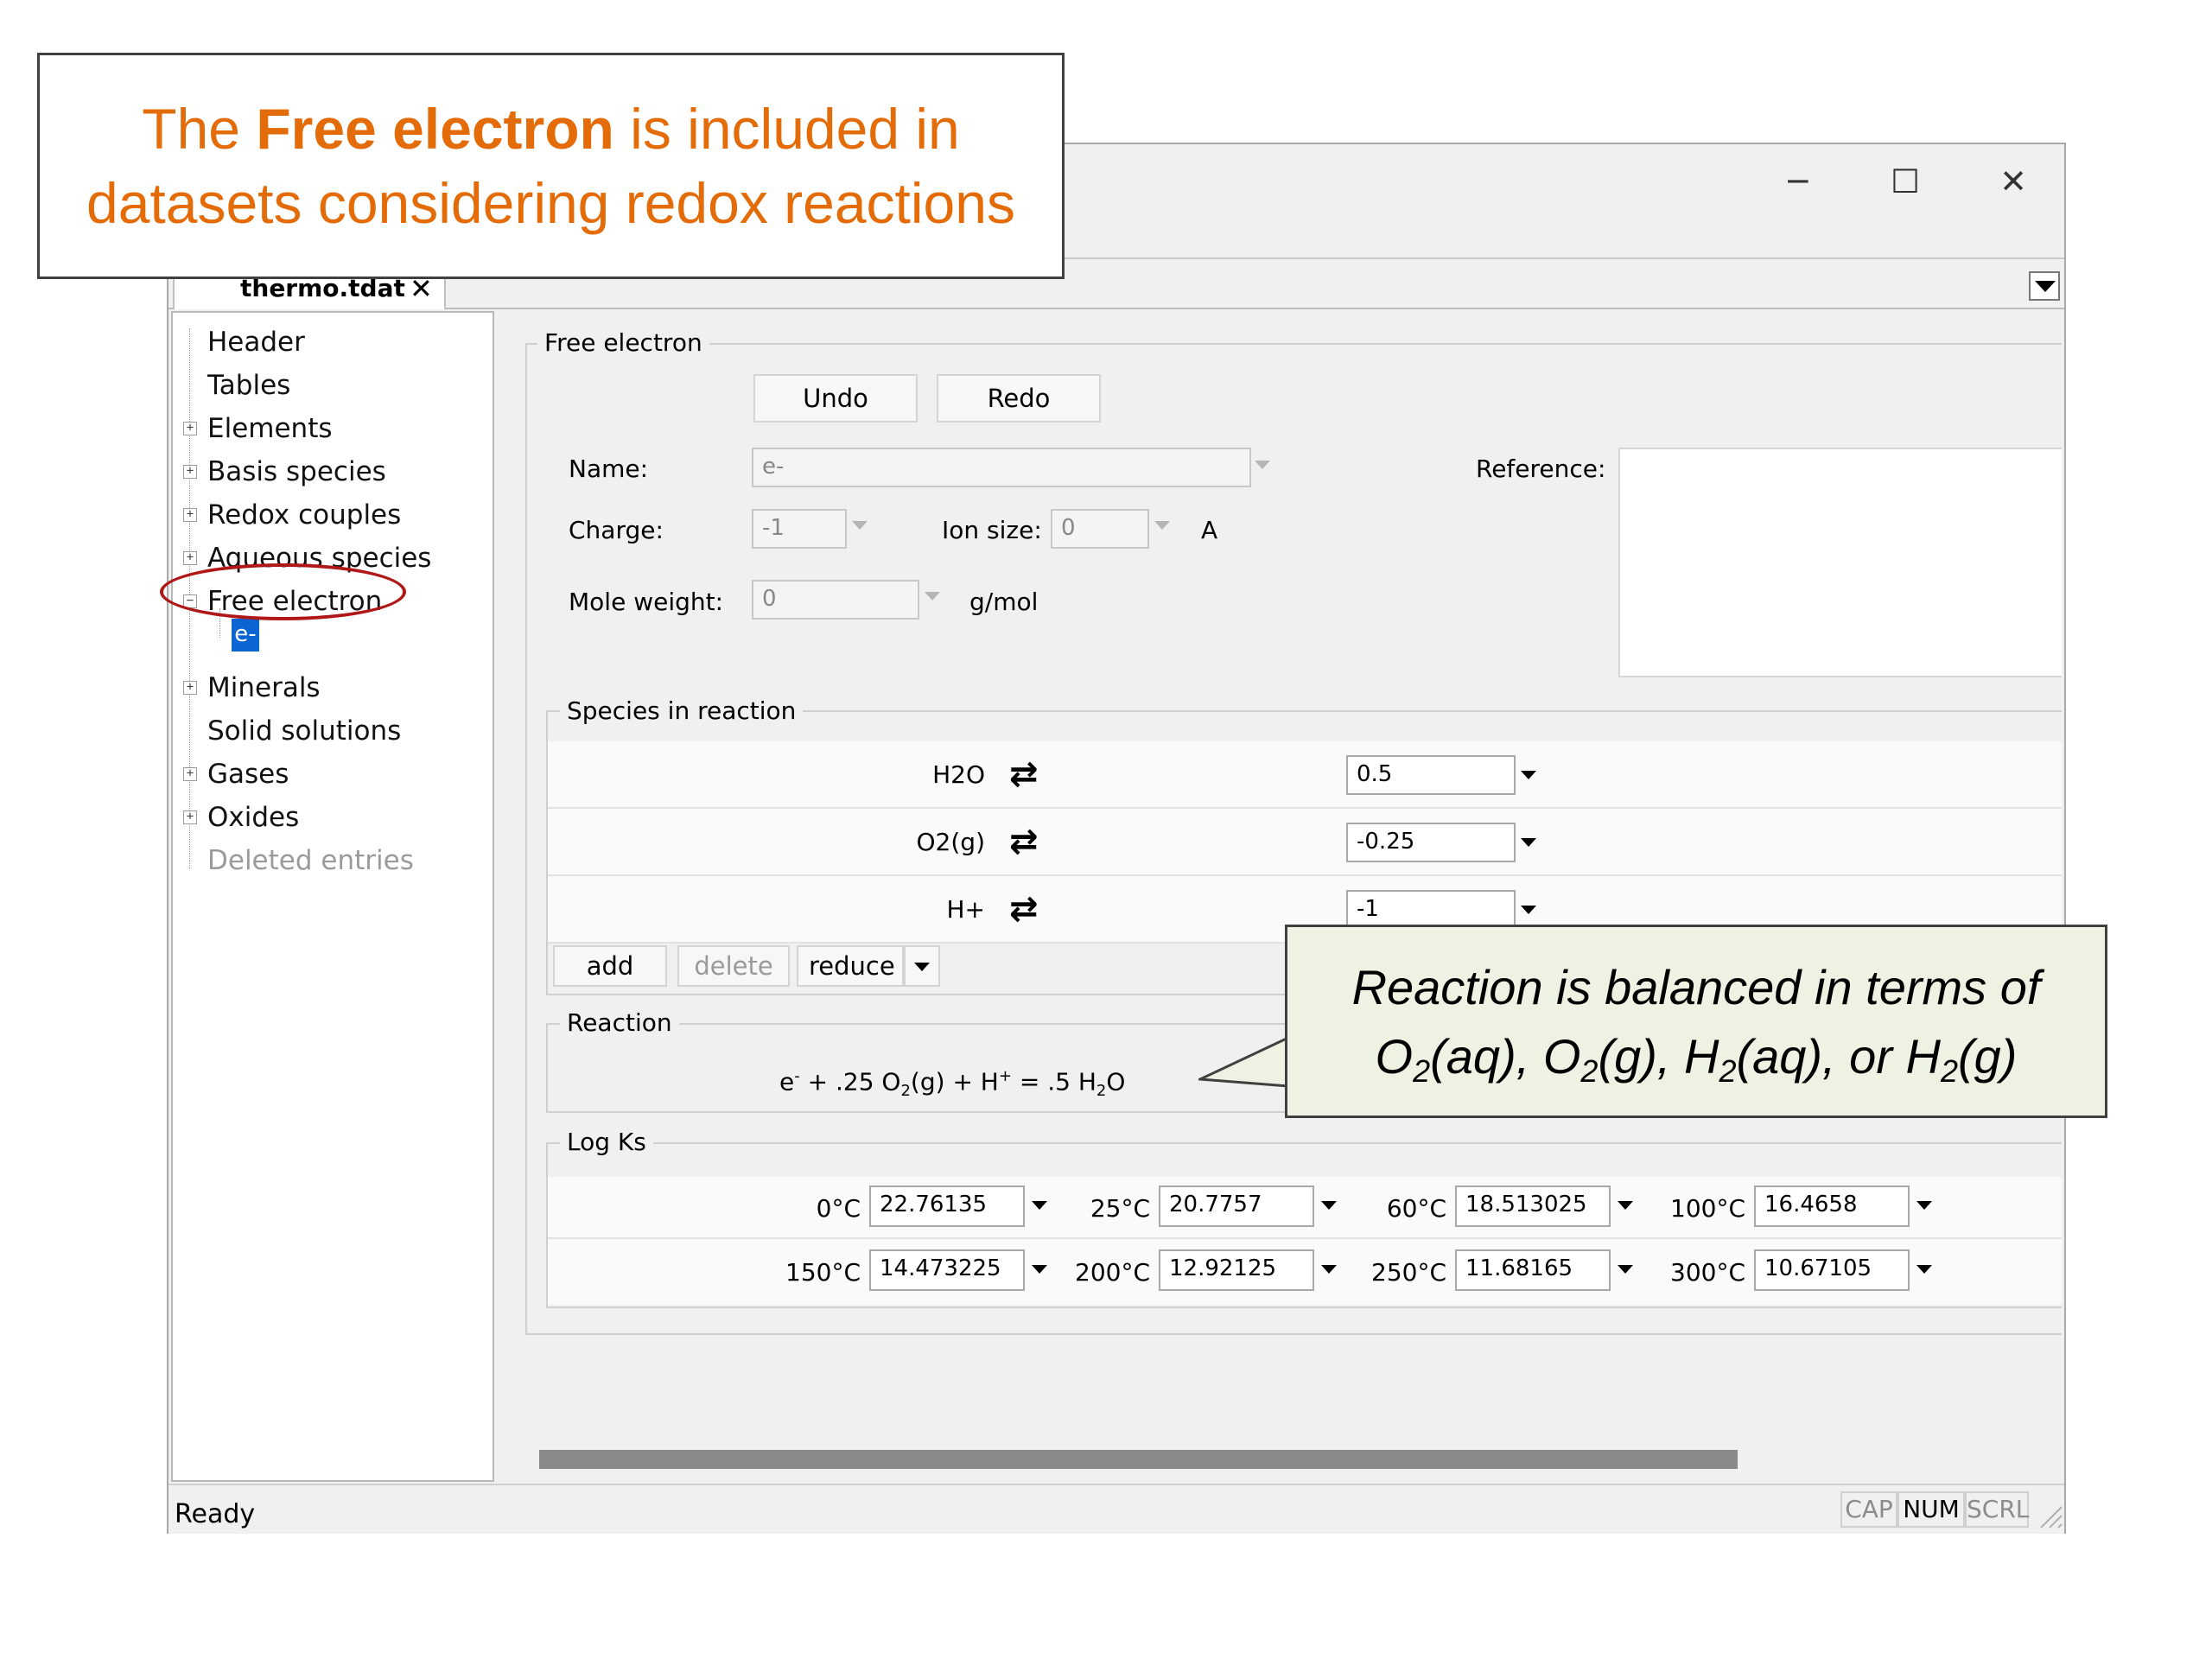 Image resolution: width=2212 pixels, height=1659 pixels. Describe the element at coordinates (283, 591) in the screenshot. I see `highlight-ellipse` at that location.